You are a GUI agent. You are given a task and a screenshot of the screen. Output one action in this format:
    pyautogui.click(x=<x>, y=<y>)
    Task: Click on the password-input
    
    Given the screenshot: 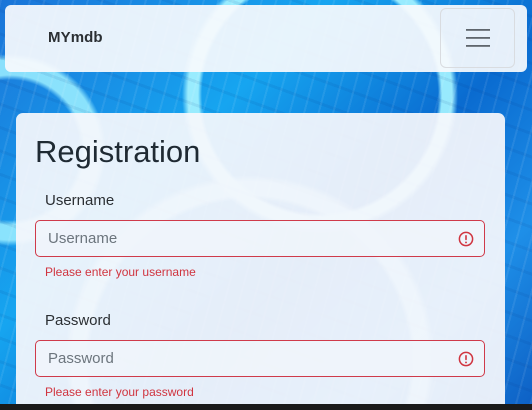 What is the action you would take?
    pyautogui.click(x=260, y=358)
    